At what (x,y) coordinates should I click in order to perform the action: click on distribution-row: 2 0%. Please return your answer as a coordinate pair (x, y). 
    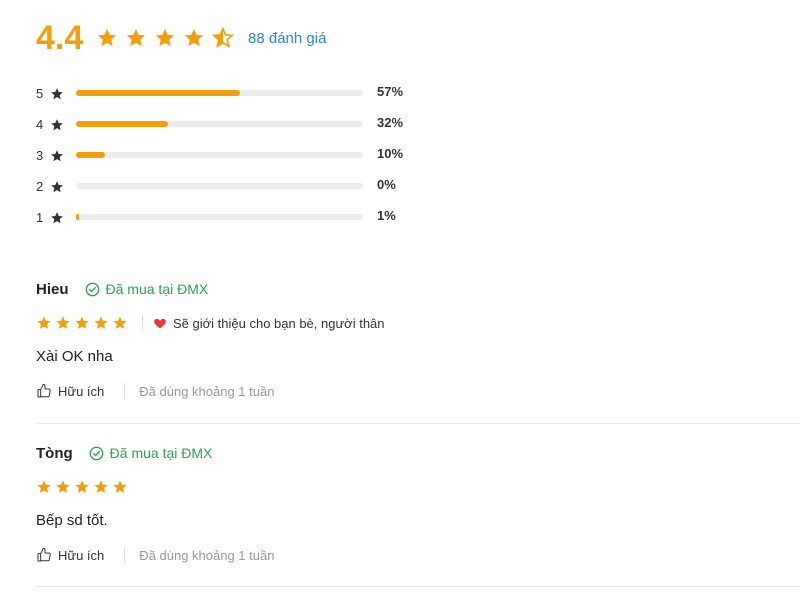
    Looking at the image, I should click on (216, 186).